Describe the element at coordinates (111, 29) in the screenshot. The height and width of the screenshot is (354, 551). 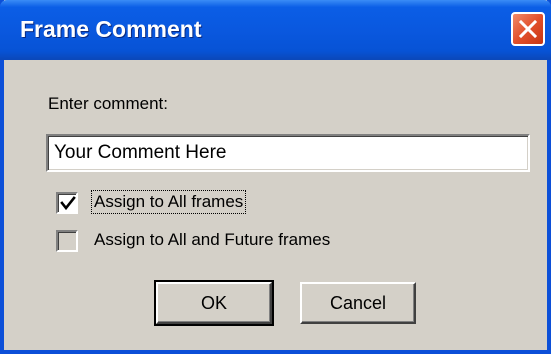
I see `window-title: Frame Comment` at that location.